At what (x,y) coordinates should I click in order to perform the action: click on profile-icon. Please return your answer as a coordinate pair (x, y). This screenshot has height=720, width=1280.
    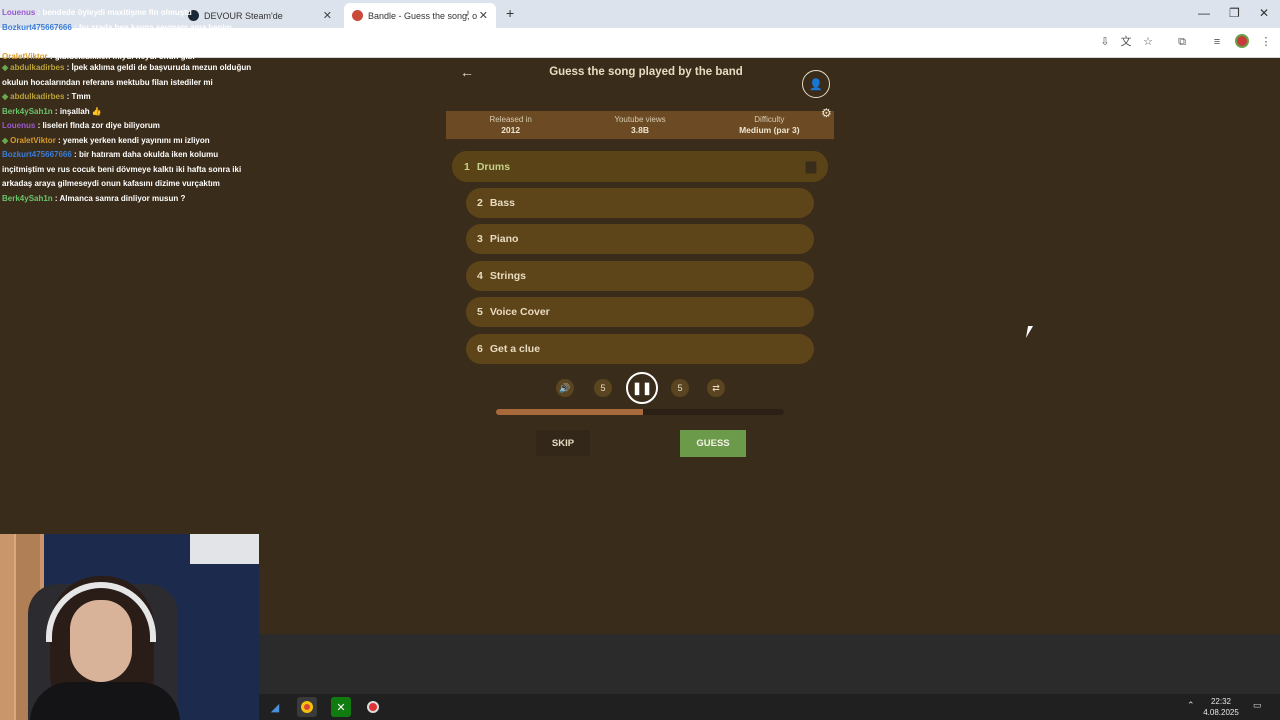
    Looking at the image, I should click on (1242, 41).